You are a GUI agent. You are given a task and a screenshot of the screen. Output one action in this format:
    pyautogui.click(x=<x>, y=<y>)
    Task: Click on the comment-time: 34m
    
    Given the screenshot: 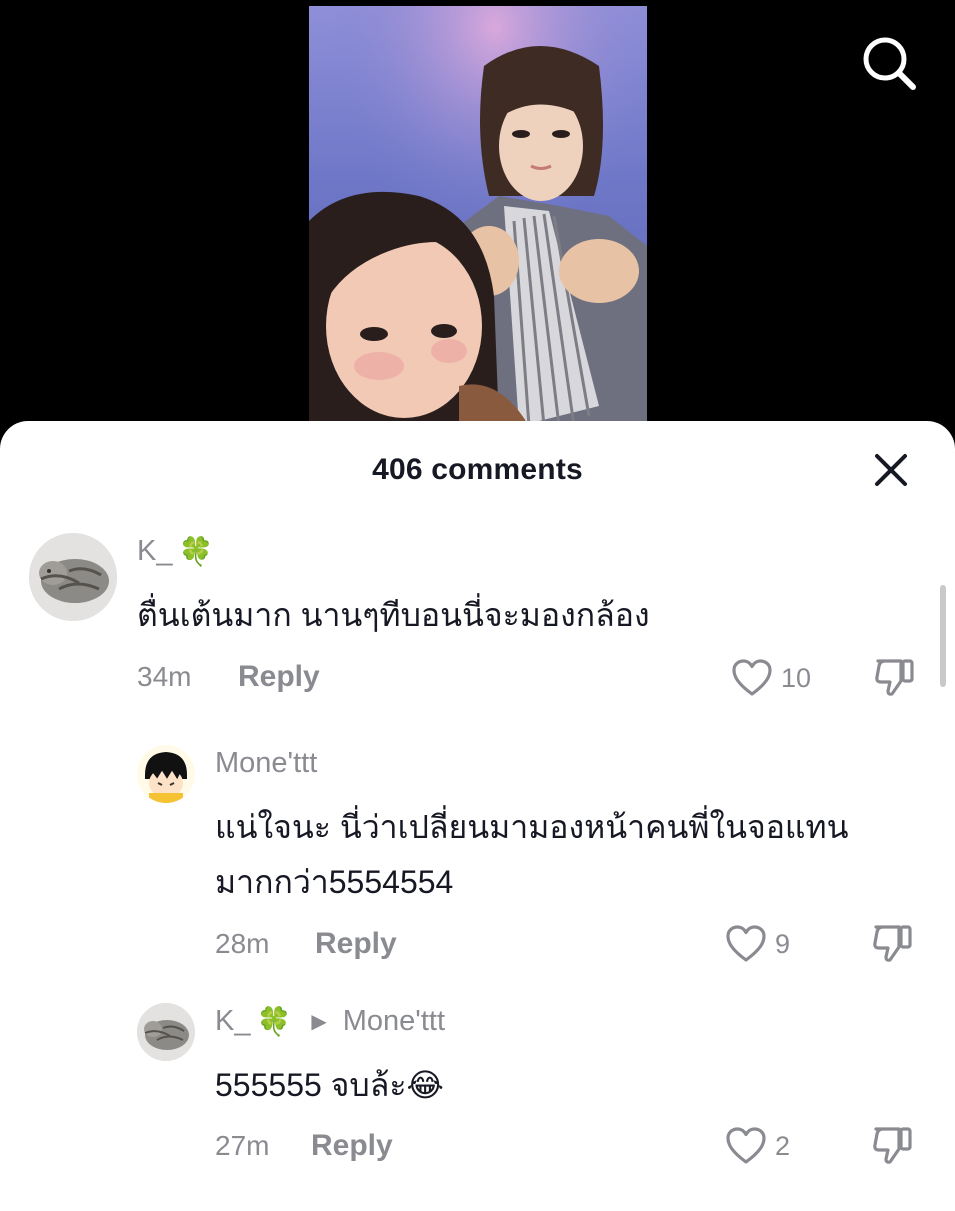 What is the action you would take?
    pyautogui.click(x=164, y=676)
    